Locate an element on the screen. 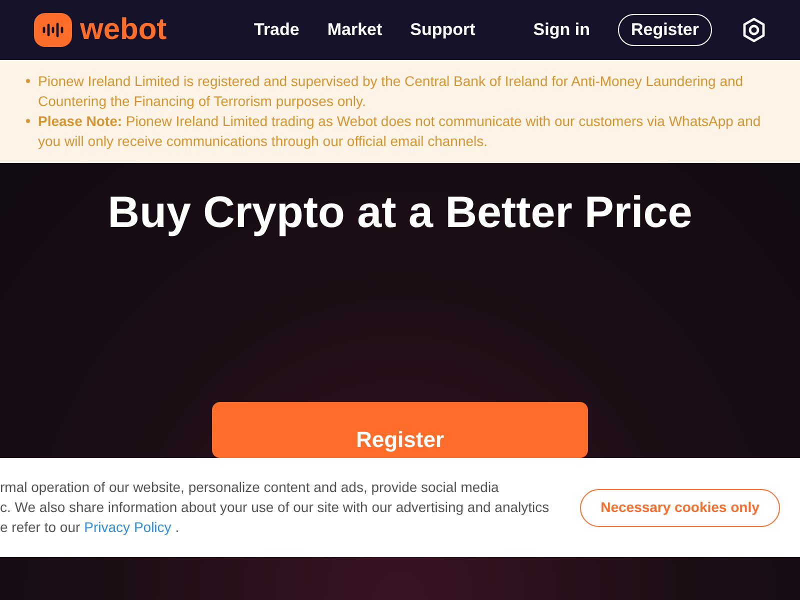  cookie-text: . is located at coordinates (177, 527).